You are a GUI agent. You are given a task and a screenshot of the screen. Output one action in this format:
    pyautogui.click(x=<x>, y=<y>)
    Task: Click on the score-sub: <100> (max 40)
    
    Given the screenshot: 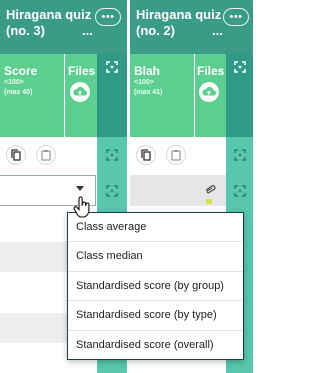 What is the action you would take?
    pyautogui.click(x=18, y=88)
    